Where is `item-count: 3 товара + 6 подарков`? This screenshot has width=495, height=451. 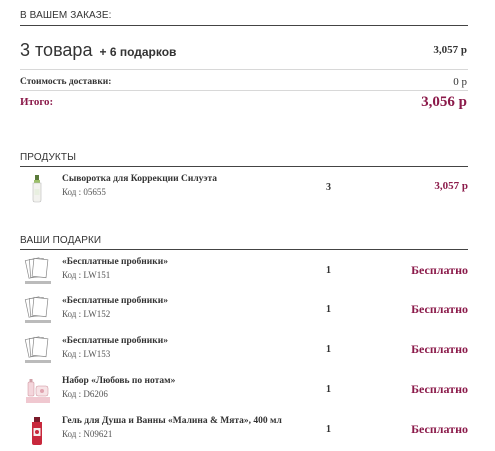 item-count: 3 товара + 6 подарков is located at coordinates (98, 50).